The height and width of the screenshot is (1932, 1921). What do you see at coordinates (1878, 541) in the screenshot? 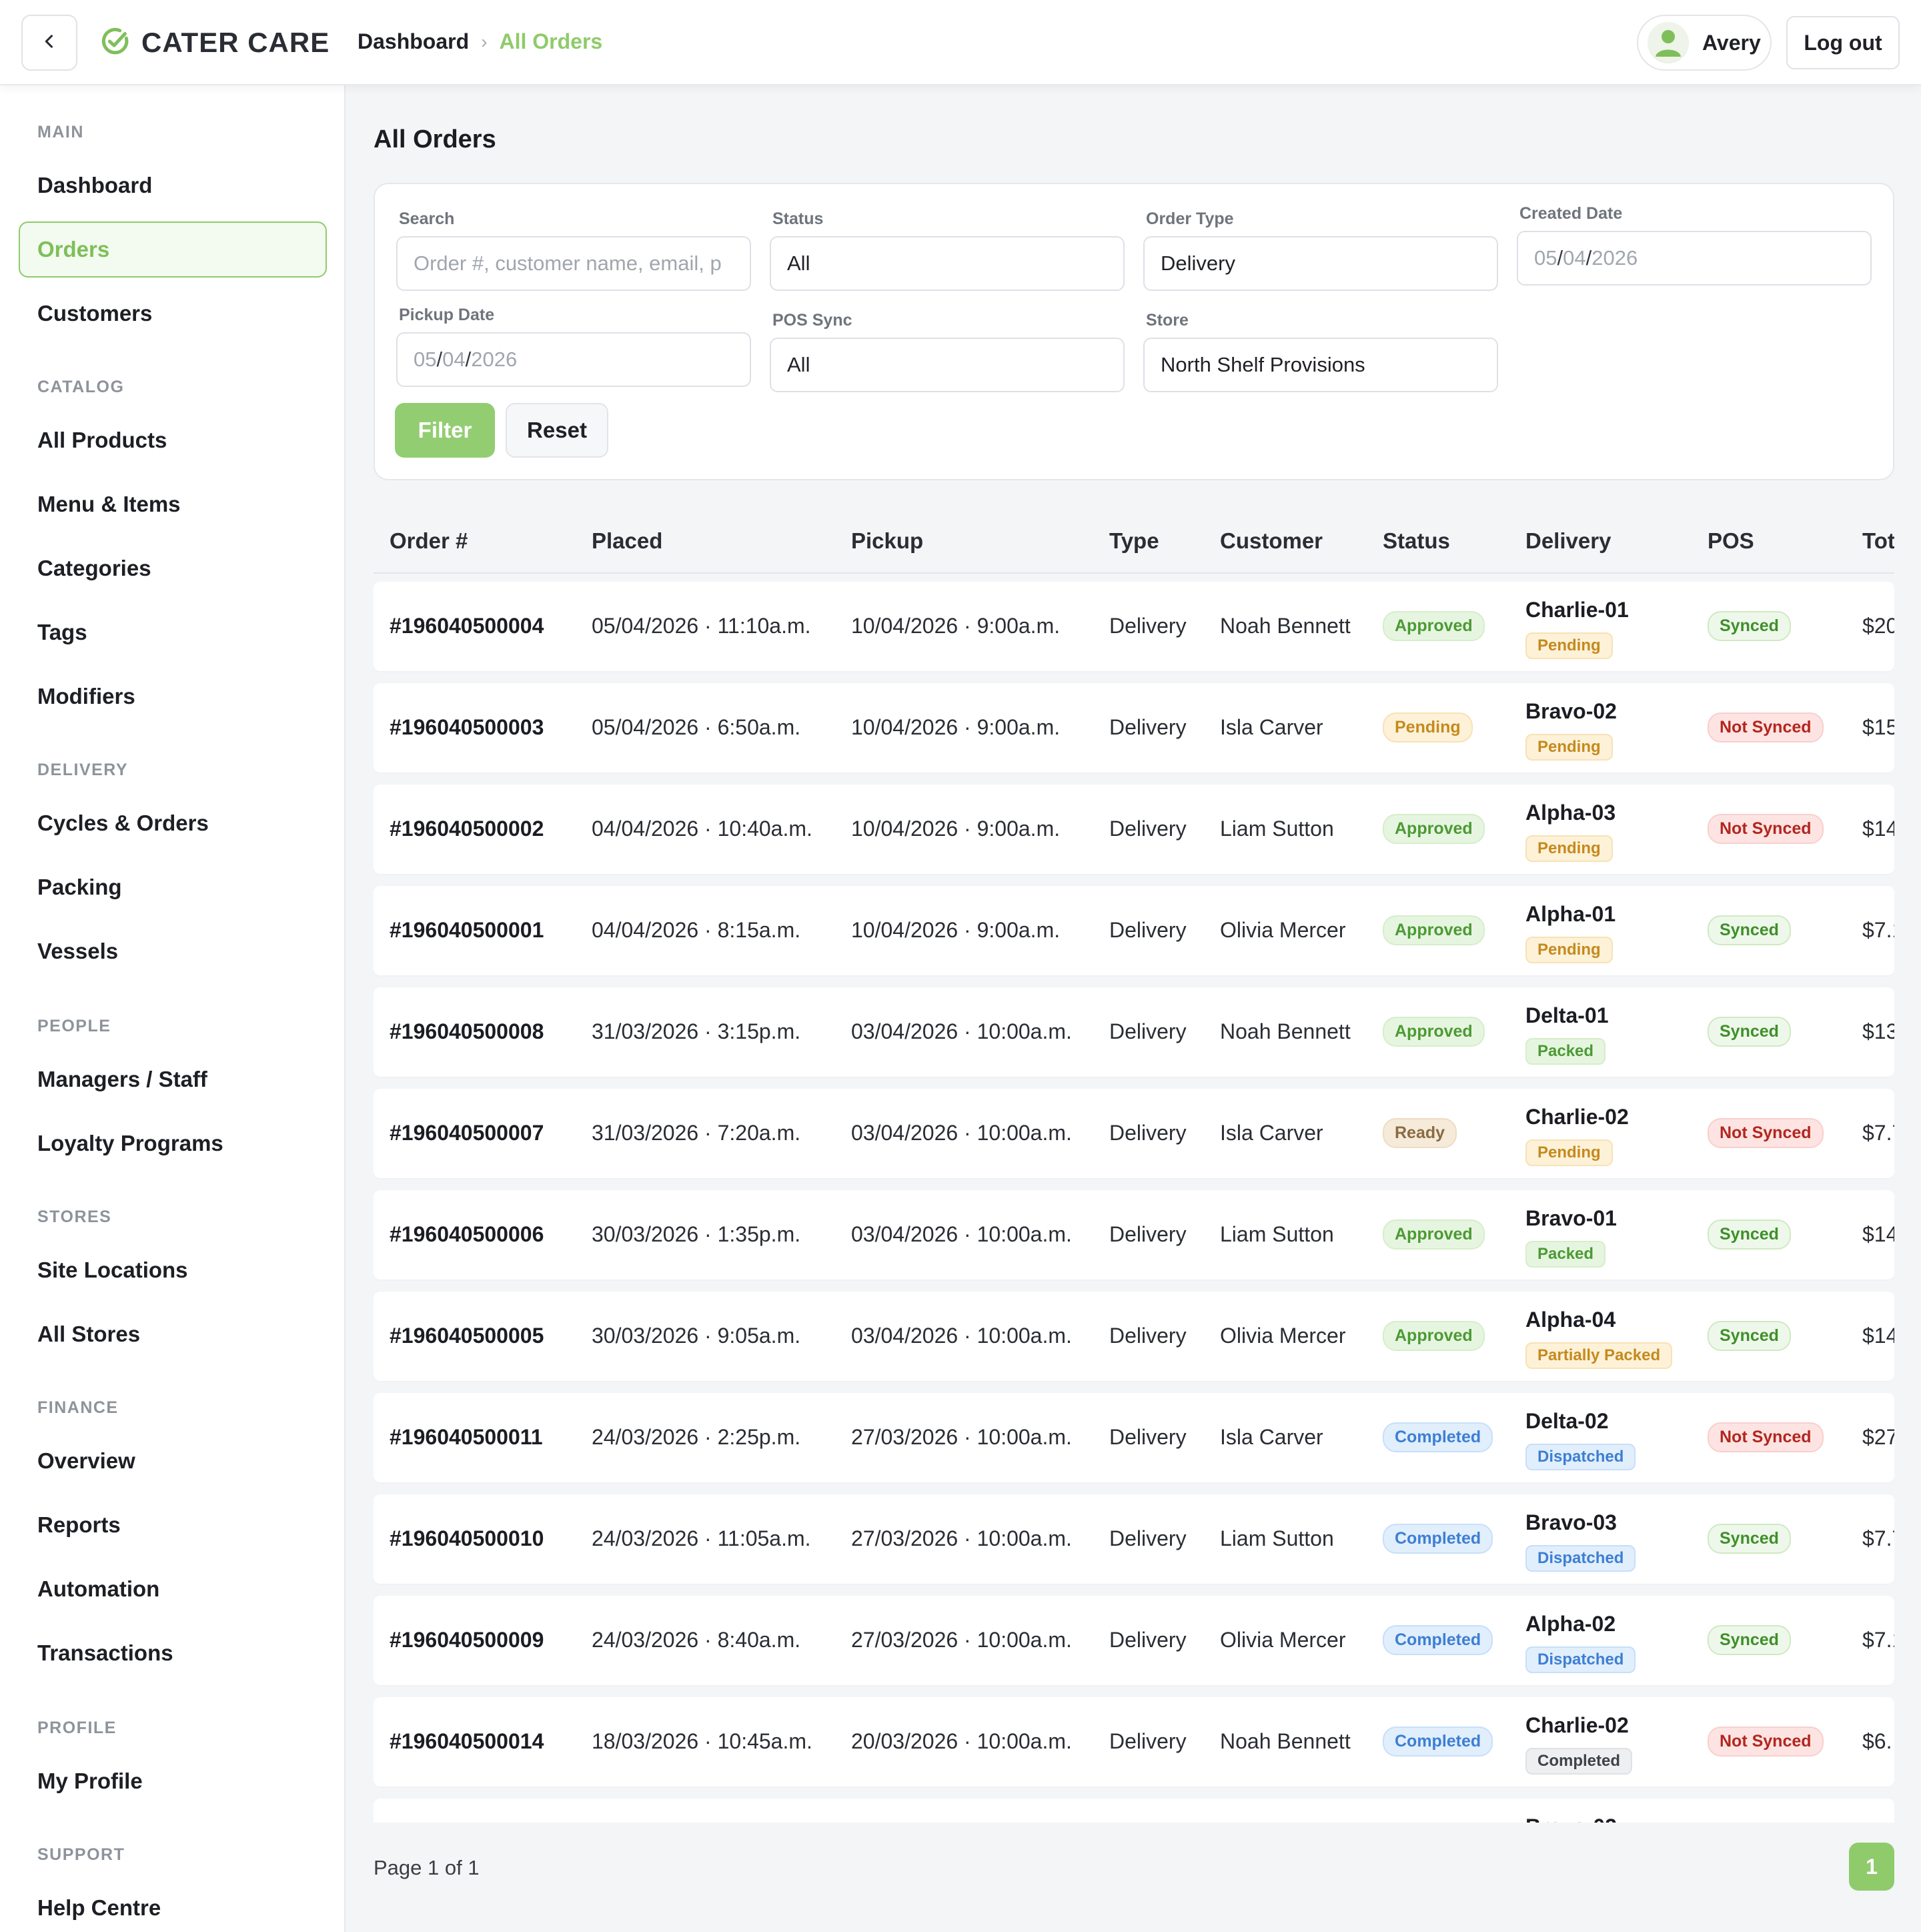
I see `column-total: Tot` at bounding box center [1878, 541].